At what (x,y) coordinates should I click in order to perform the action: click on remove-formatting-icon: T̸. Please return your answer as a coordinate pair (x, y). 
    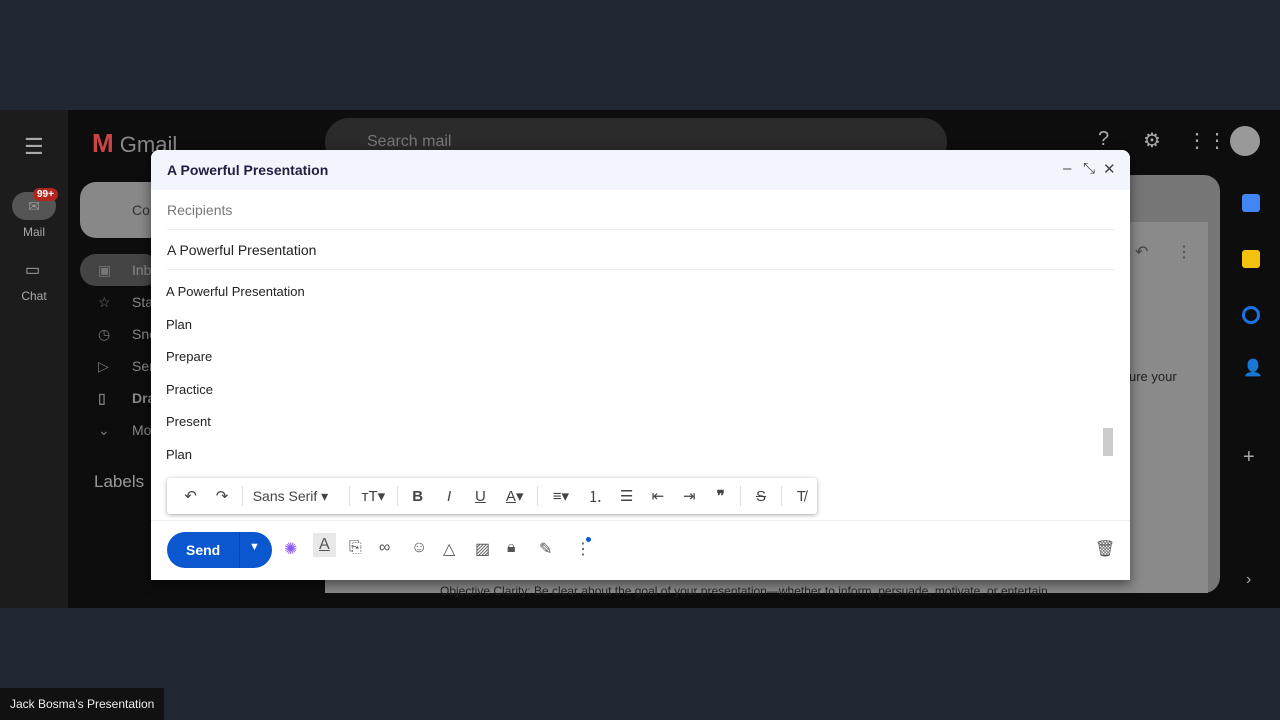
    Looking at the image, I should click on (801, 496).